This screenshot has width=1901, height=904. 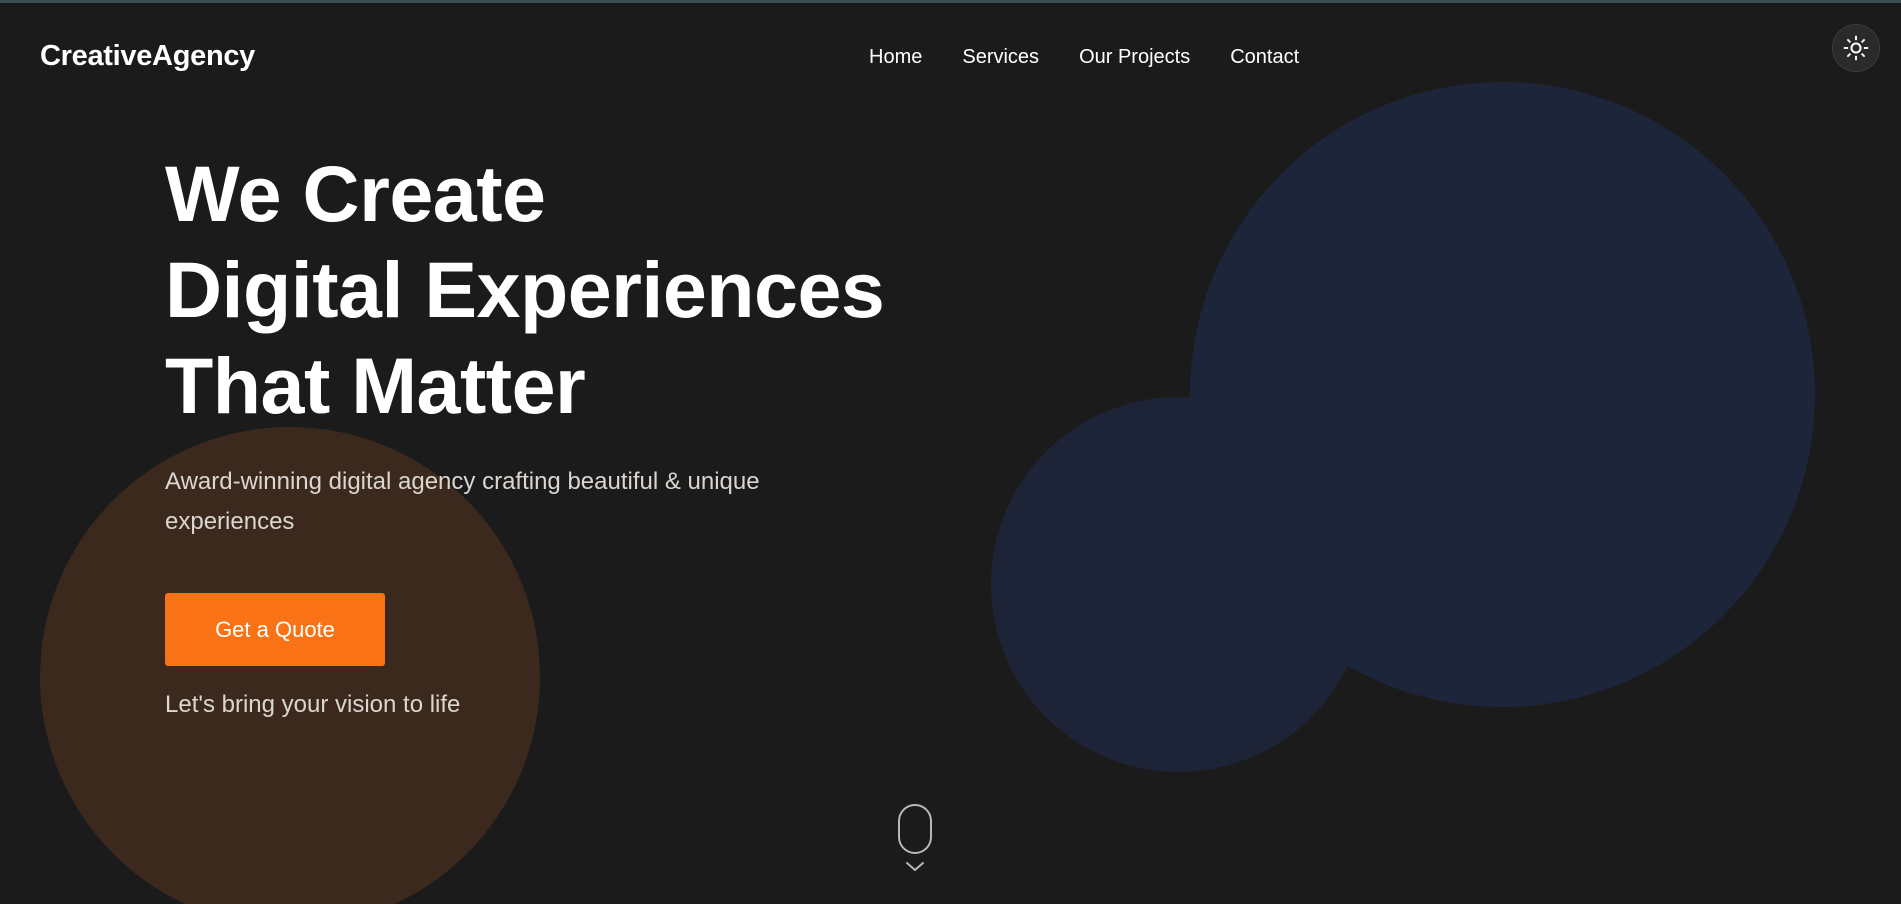 What do you see at coordinates (950, 1) in the screenshot?
I see `top-strip` at bounding box center [950, 1].